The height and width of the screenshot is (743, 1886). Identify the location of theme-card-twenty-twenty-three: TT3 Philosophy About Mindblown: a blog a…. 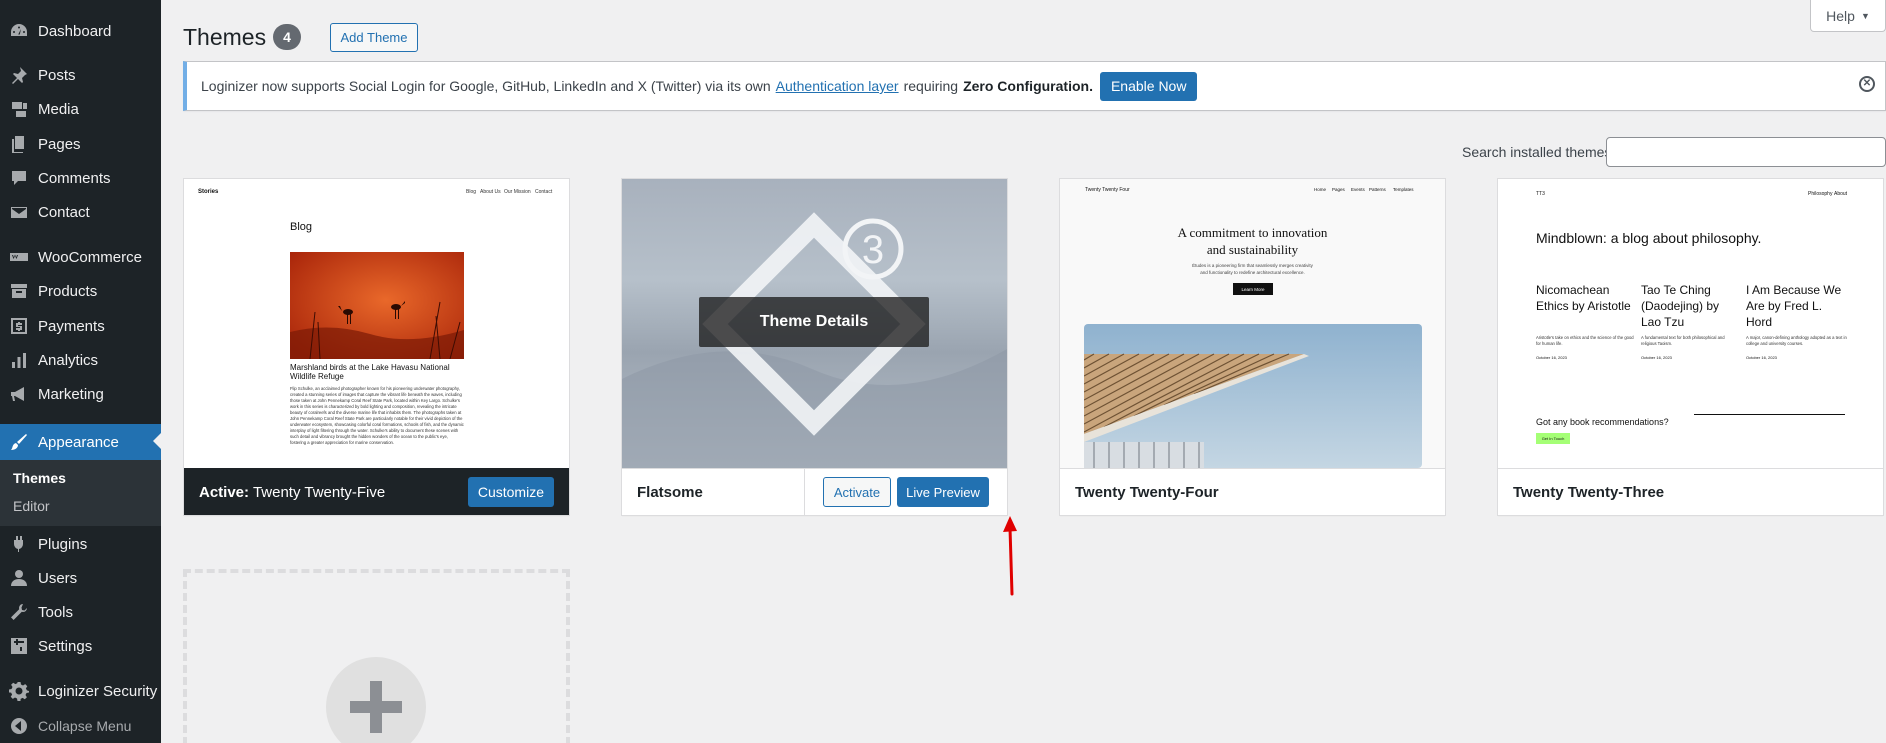
(1690, 347).